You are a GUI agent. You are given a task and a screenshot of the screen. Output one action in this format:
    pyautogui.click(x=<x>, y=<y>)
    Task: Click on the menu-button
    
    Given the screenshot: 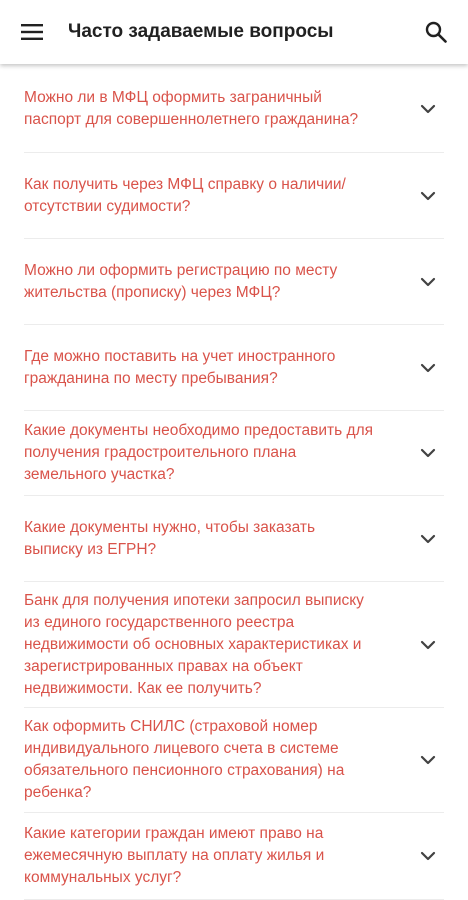 What is the action you would take?
    pyautogui.click(x=32, y=32)
    